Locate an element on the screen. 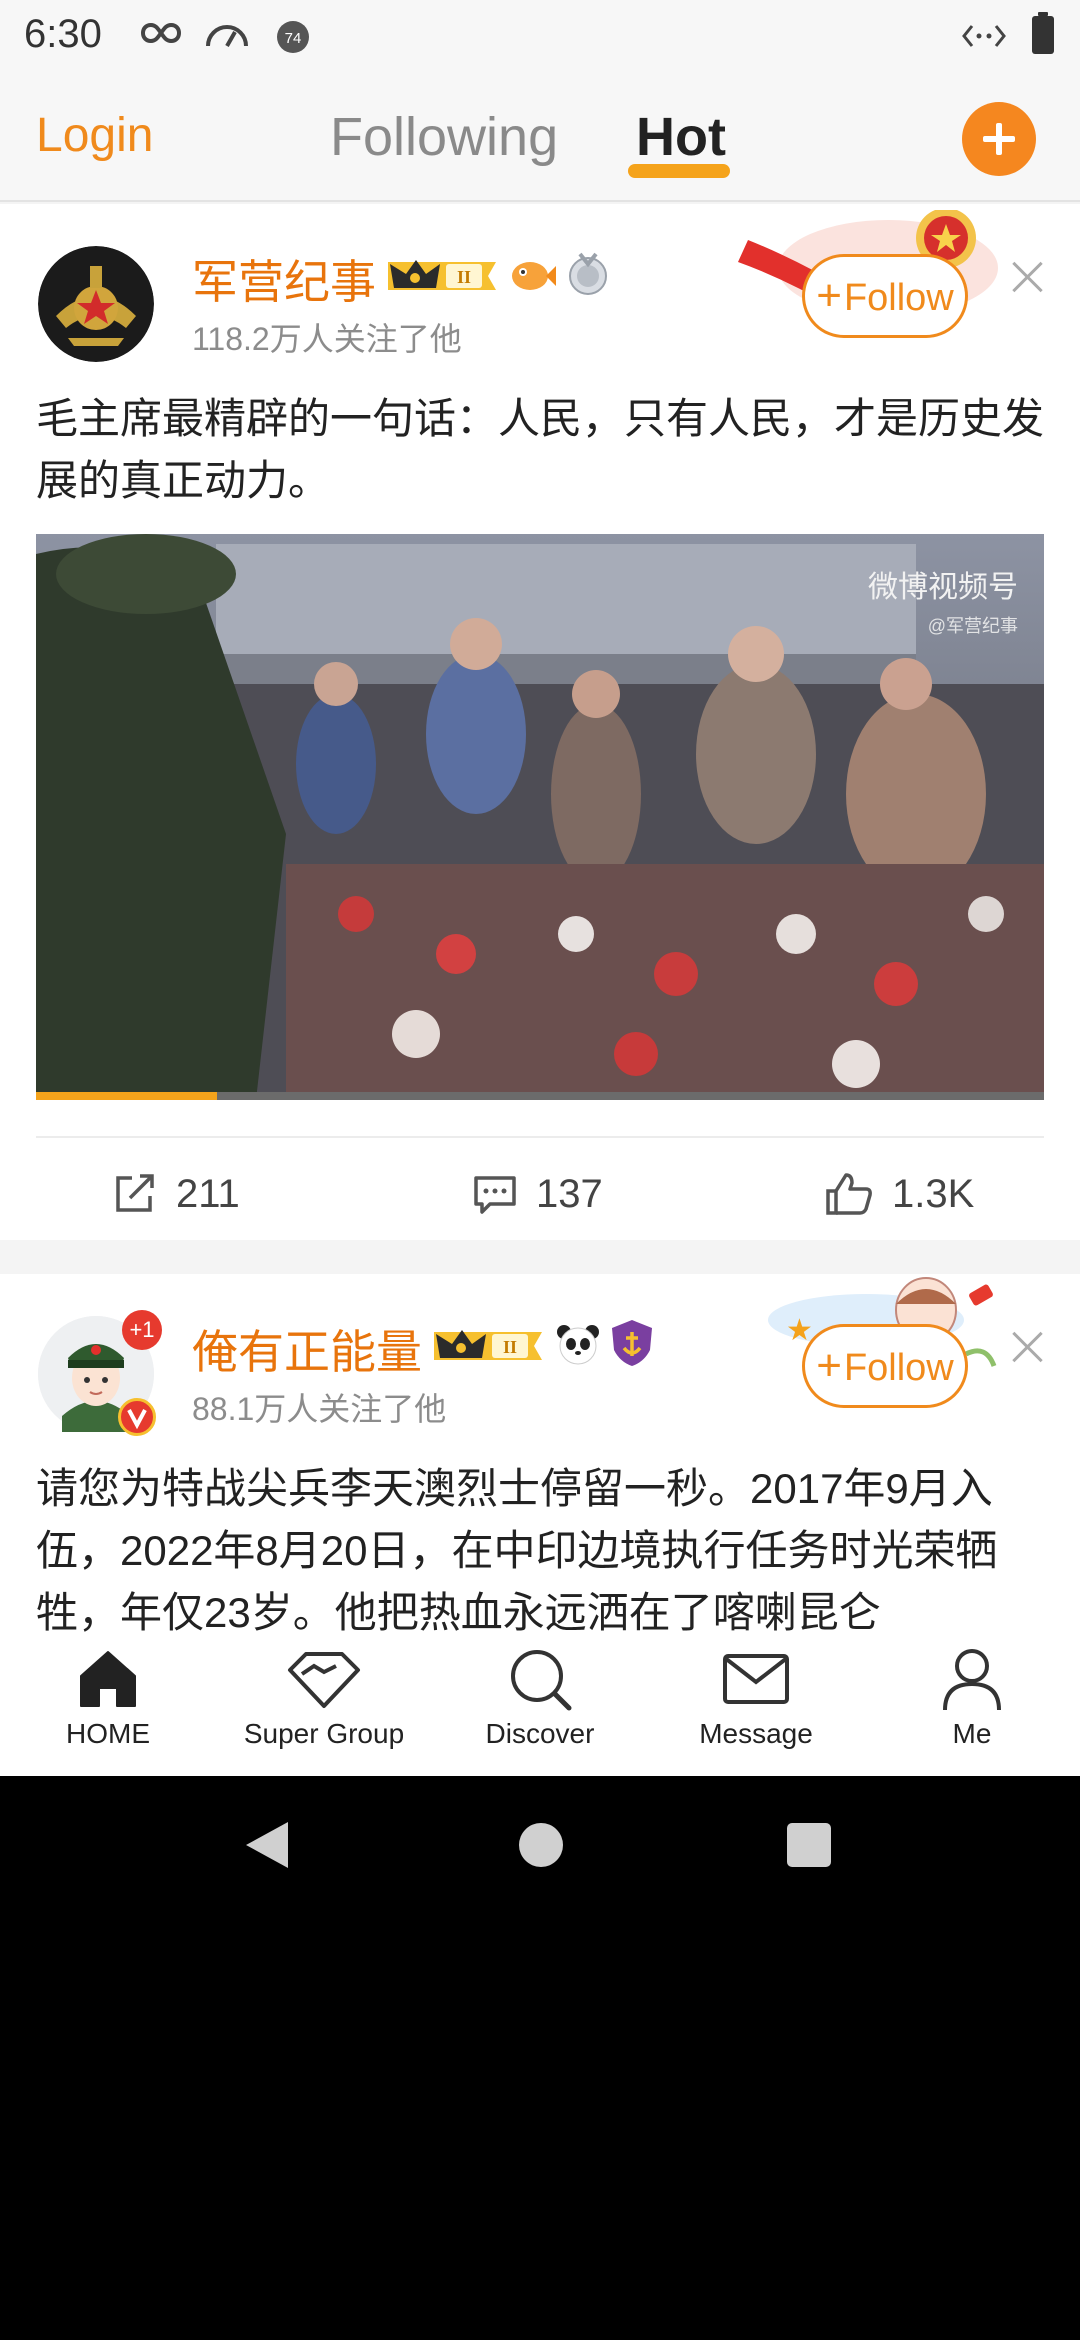 This screenshot has width=1080, height=2340. comment-button: 137 is located at coordinates (537, 1194).